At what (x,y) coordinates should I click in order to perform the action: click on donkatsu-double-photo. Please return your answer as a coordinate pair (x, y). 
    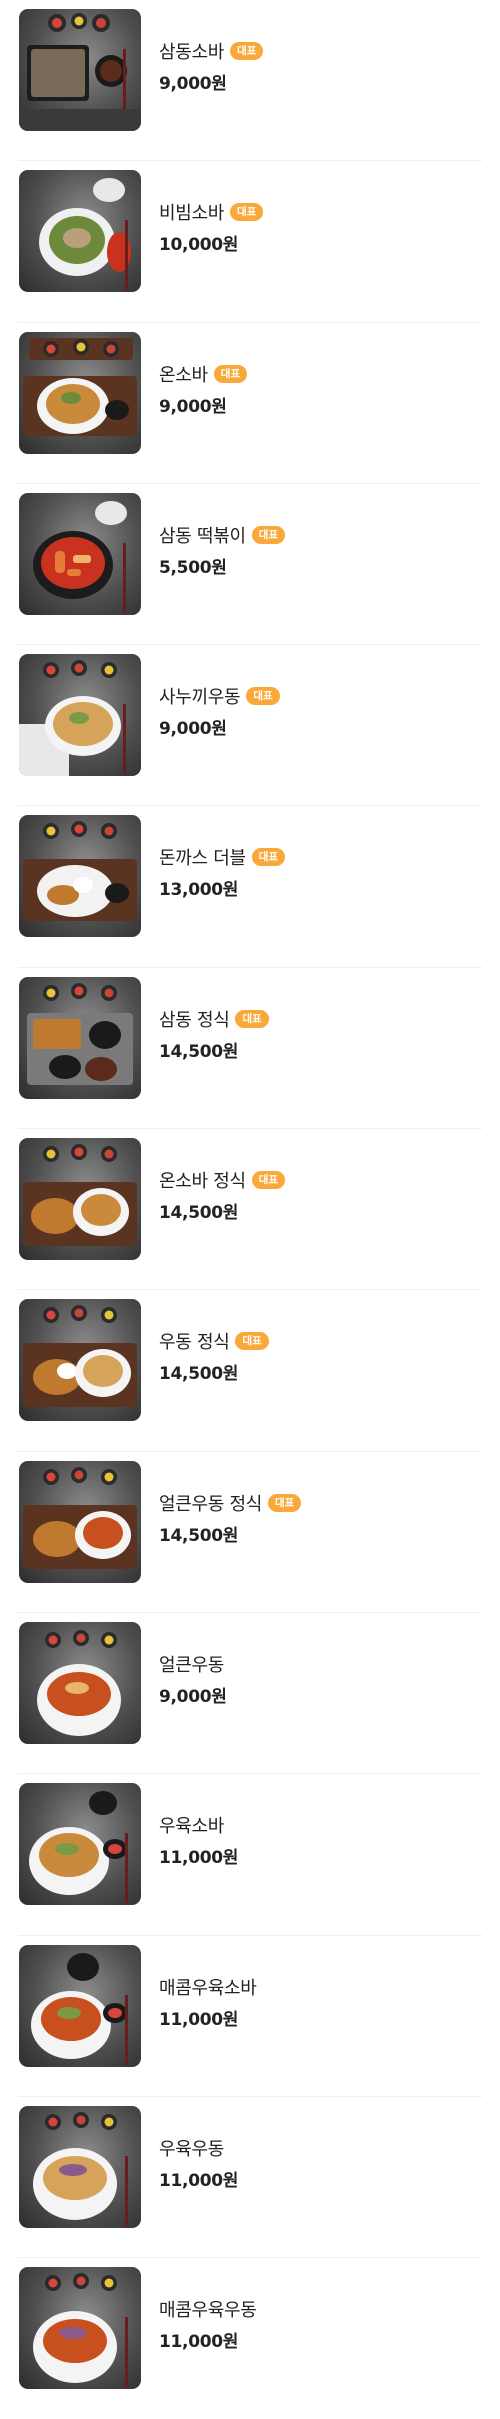
    Looking at the image, I should click on (80, 876).